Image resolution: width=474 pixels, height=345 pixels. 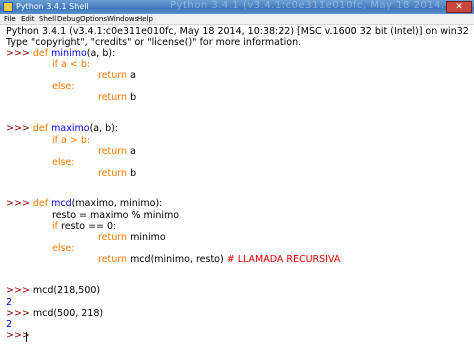 I want to click on code-line: if resto == 0:, so click(x=84, y=226).